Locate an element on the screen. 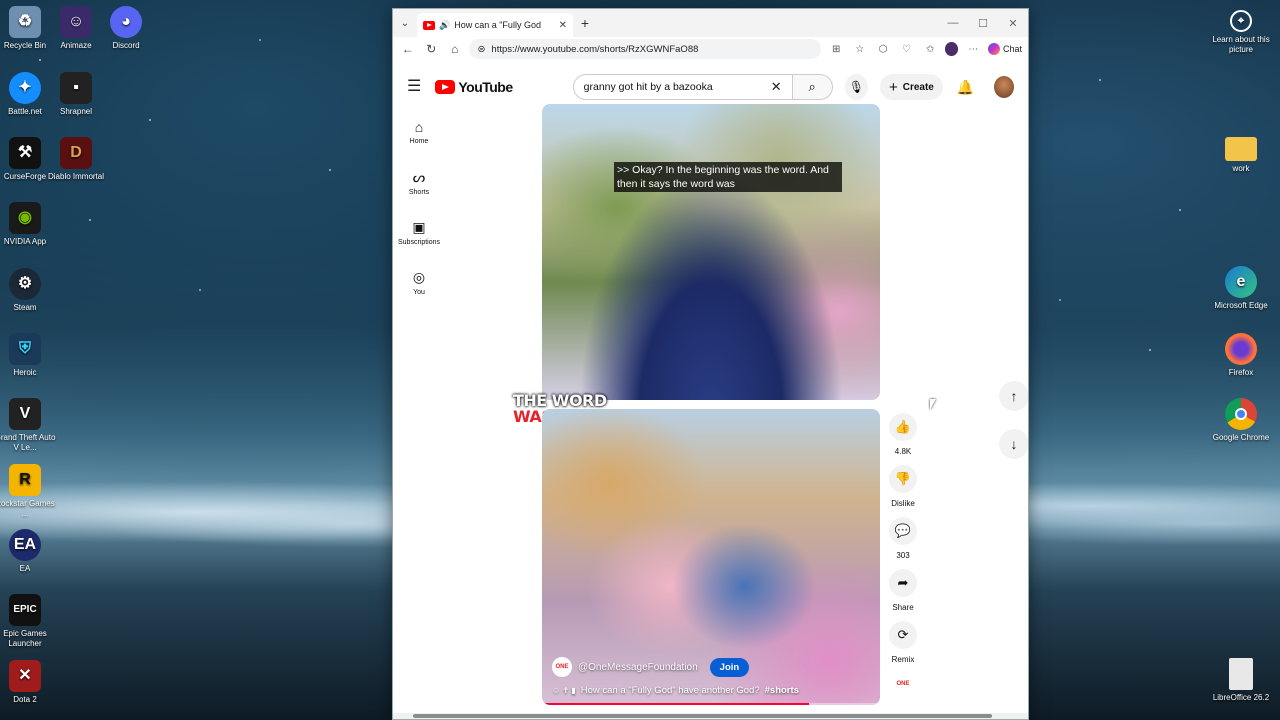 The height and width of the screenshot is (720, 1280). desktop-icon-heroic: ⛨ Heroic is located at coordinates (28, 355).